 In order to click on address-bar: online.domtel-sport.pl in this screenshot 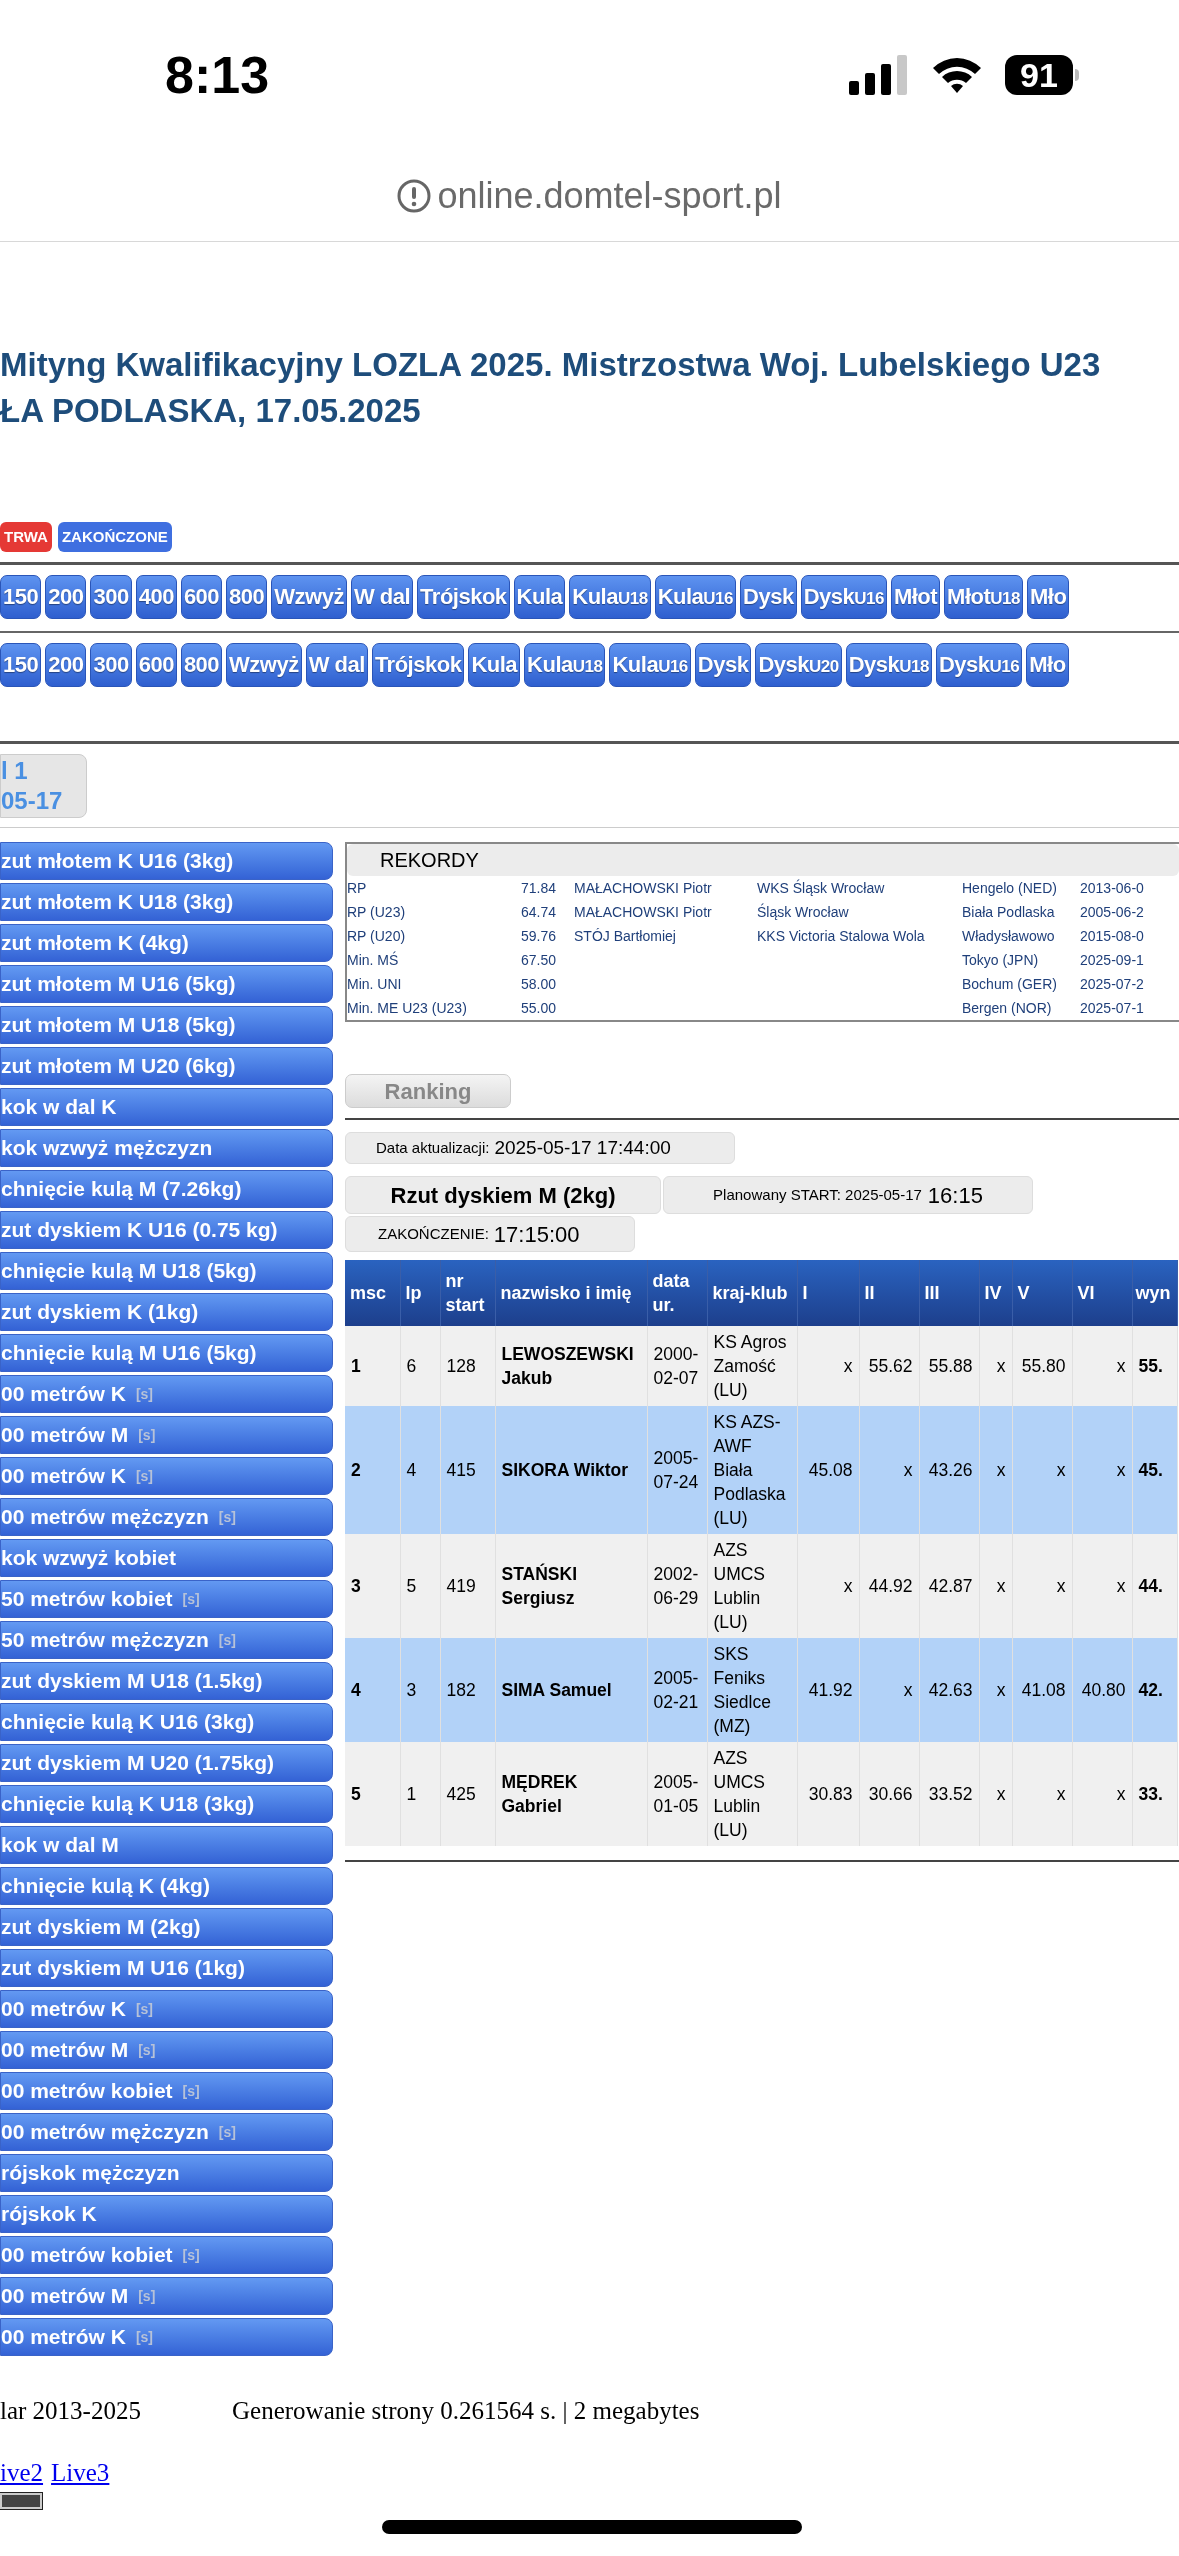, I will do `click(589, 196)`.